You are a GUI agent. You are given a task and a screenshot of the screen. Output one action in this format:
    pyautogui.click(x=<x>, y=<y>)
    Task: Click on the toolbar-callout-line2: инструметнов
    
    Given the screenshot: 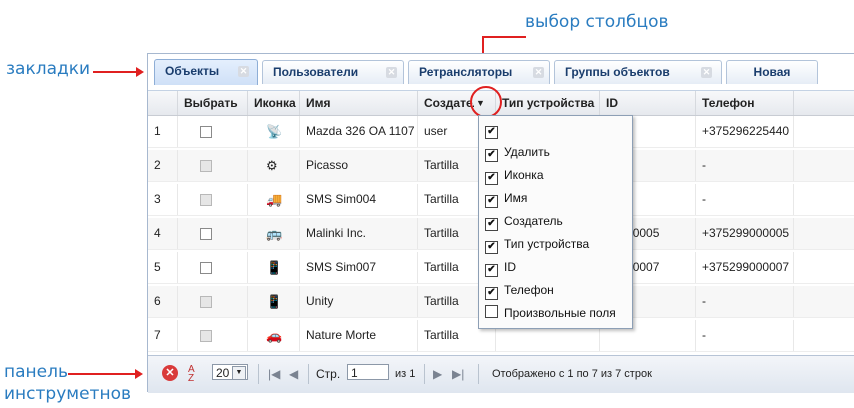 What is the action you would take?
    pyautogui.click(x=67, y=394)
    